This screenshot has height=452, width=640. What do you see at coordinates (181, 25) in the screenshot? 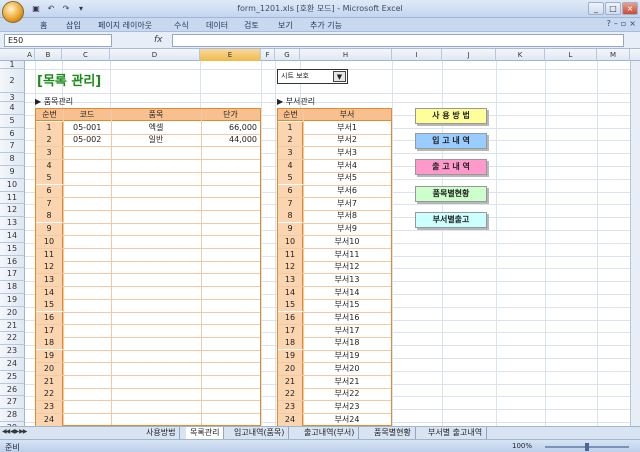
I see `tab-formulas: 수식` at bounding box center [181, 25].